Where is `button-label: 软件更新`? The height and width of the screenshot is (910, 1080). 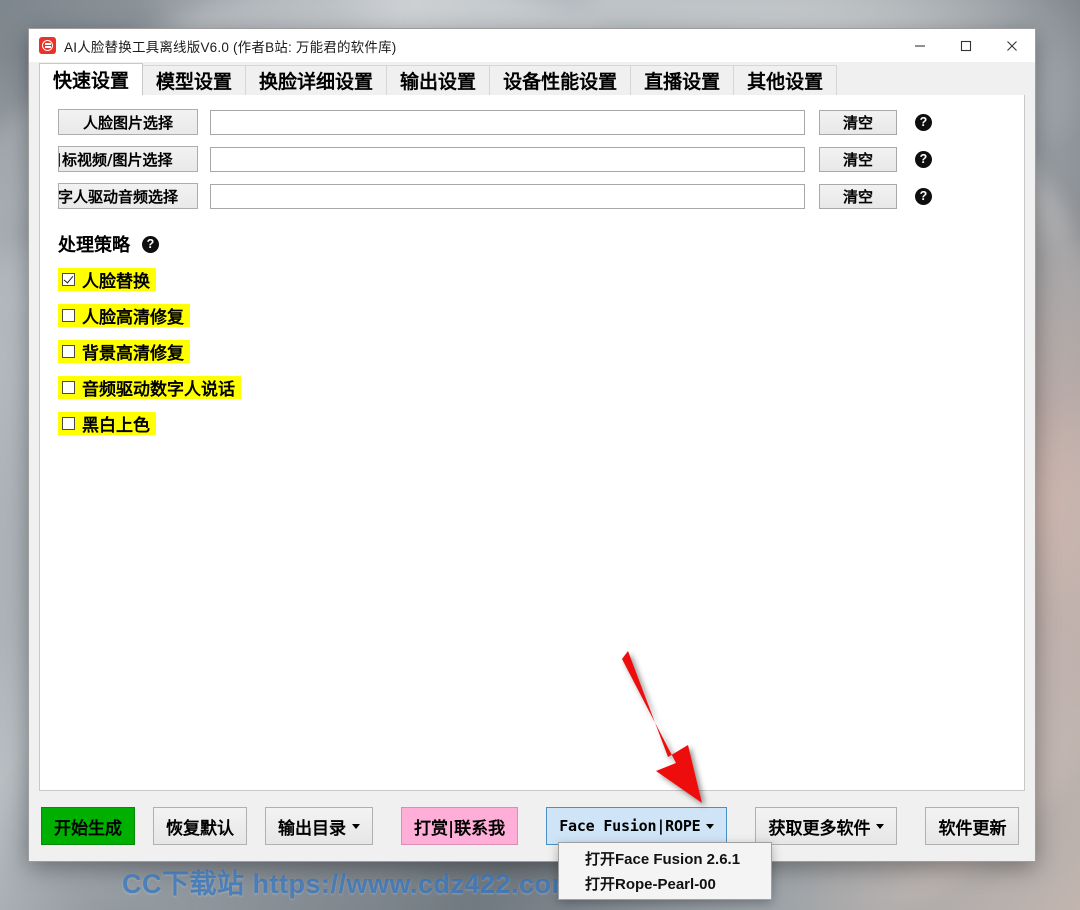
button-label: 软件更新 is located at coordinates (972, 828).